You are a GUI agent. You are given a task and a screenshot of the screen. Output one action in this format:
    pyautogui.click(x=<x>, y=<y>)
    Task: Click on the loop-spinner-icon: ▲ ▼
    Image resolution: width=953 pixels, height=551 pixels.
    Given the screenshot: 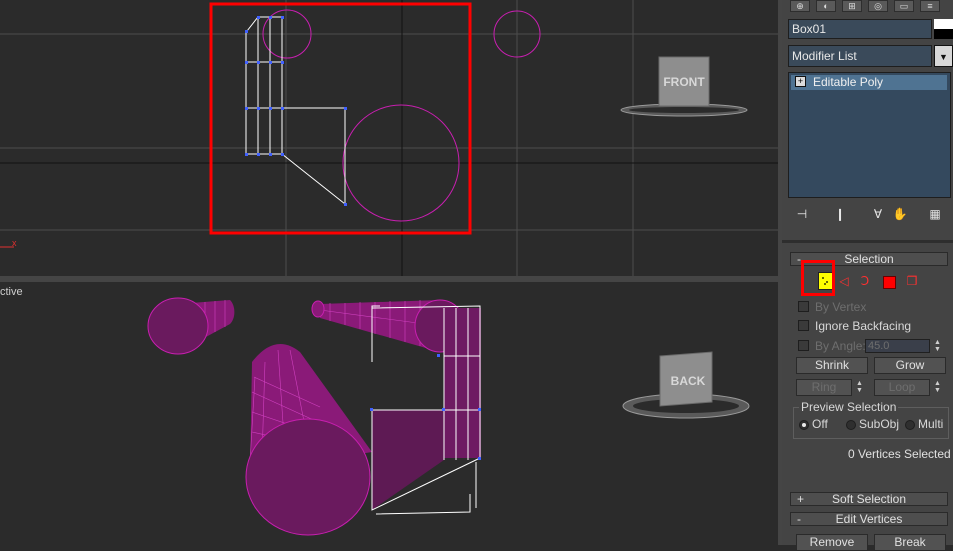 What is the action you would take?
    pyautogui.click(x=937, y=387)
    